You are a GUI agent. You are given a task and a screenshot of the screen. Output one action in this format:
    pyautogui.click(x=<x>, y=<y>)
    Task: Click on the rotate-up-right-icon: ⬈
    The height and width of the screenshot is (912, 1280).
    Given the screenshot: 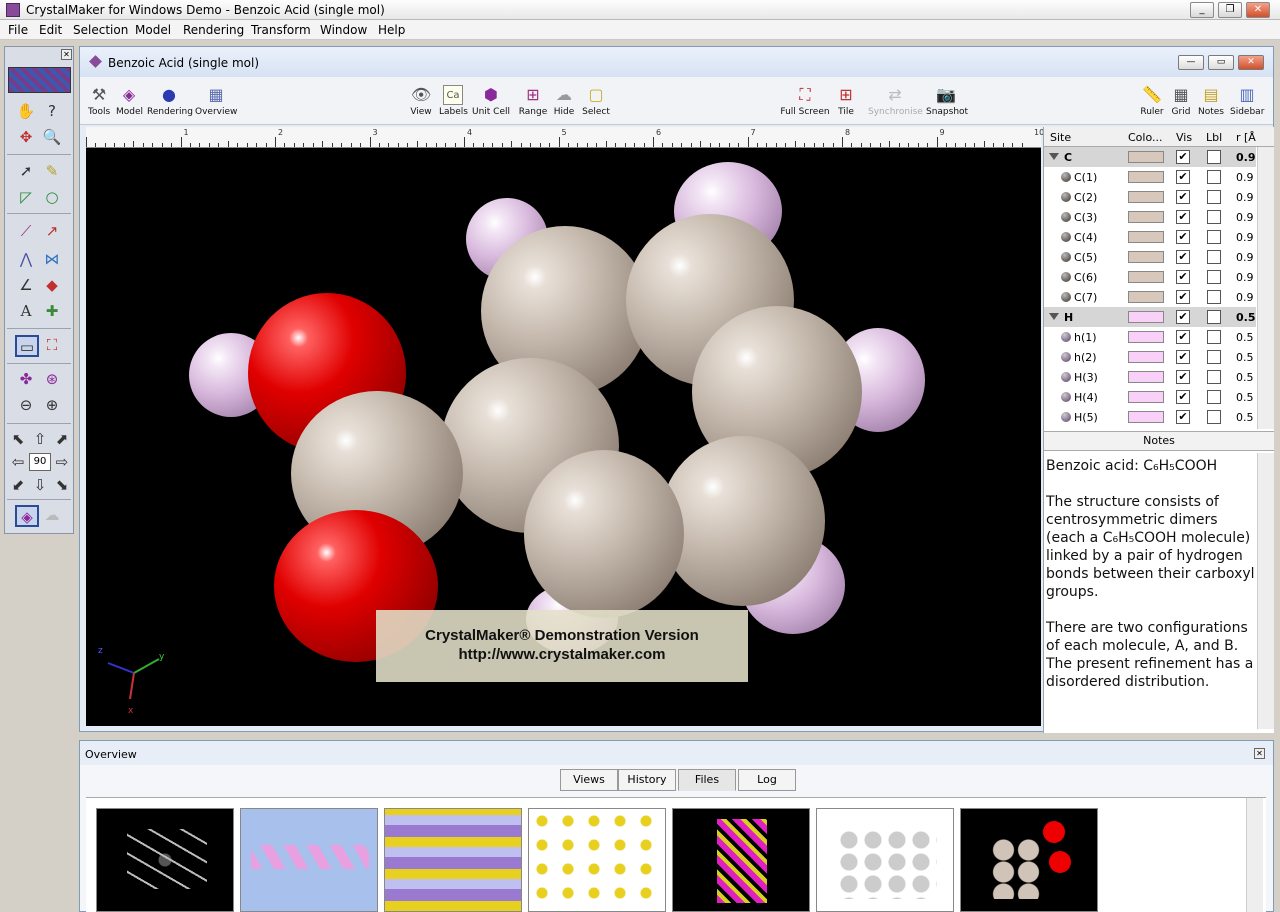 What is the action you would take?
    pyautogui.click(x=62, y=439)
    